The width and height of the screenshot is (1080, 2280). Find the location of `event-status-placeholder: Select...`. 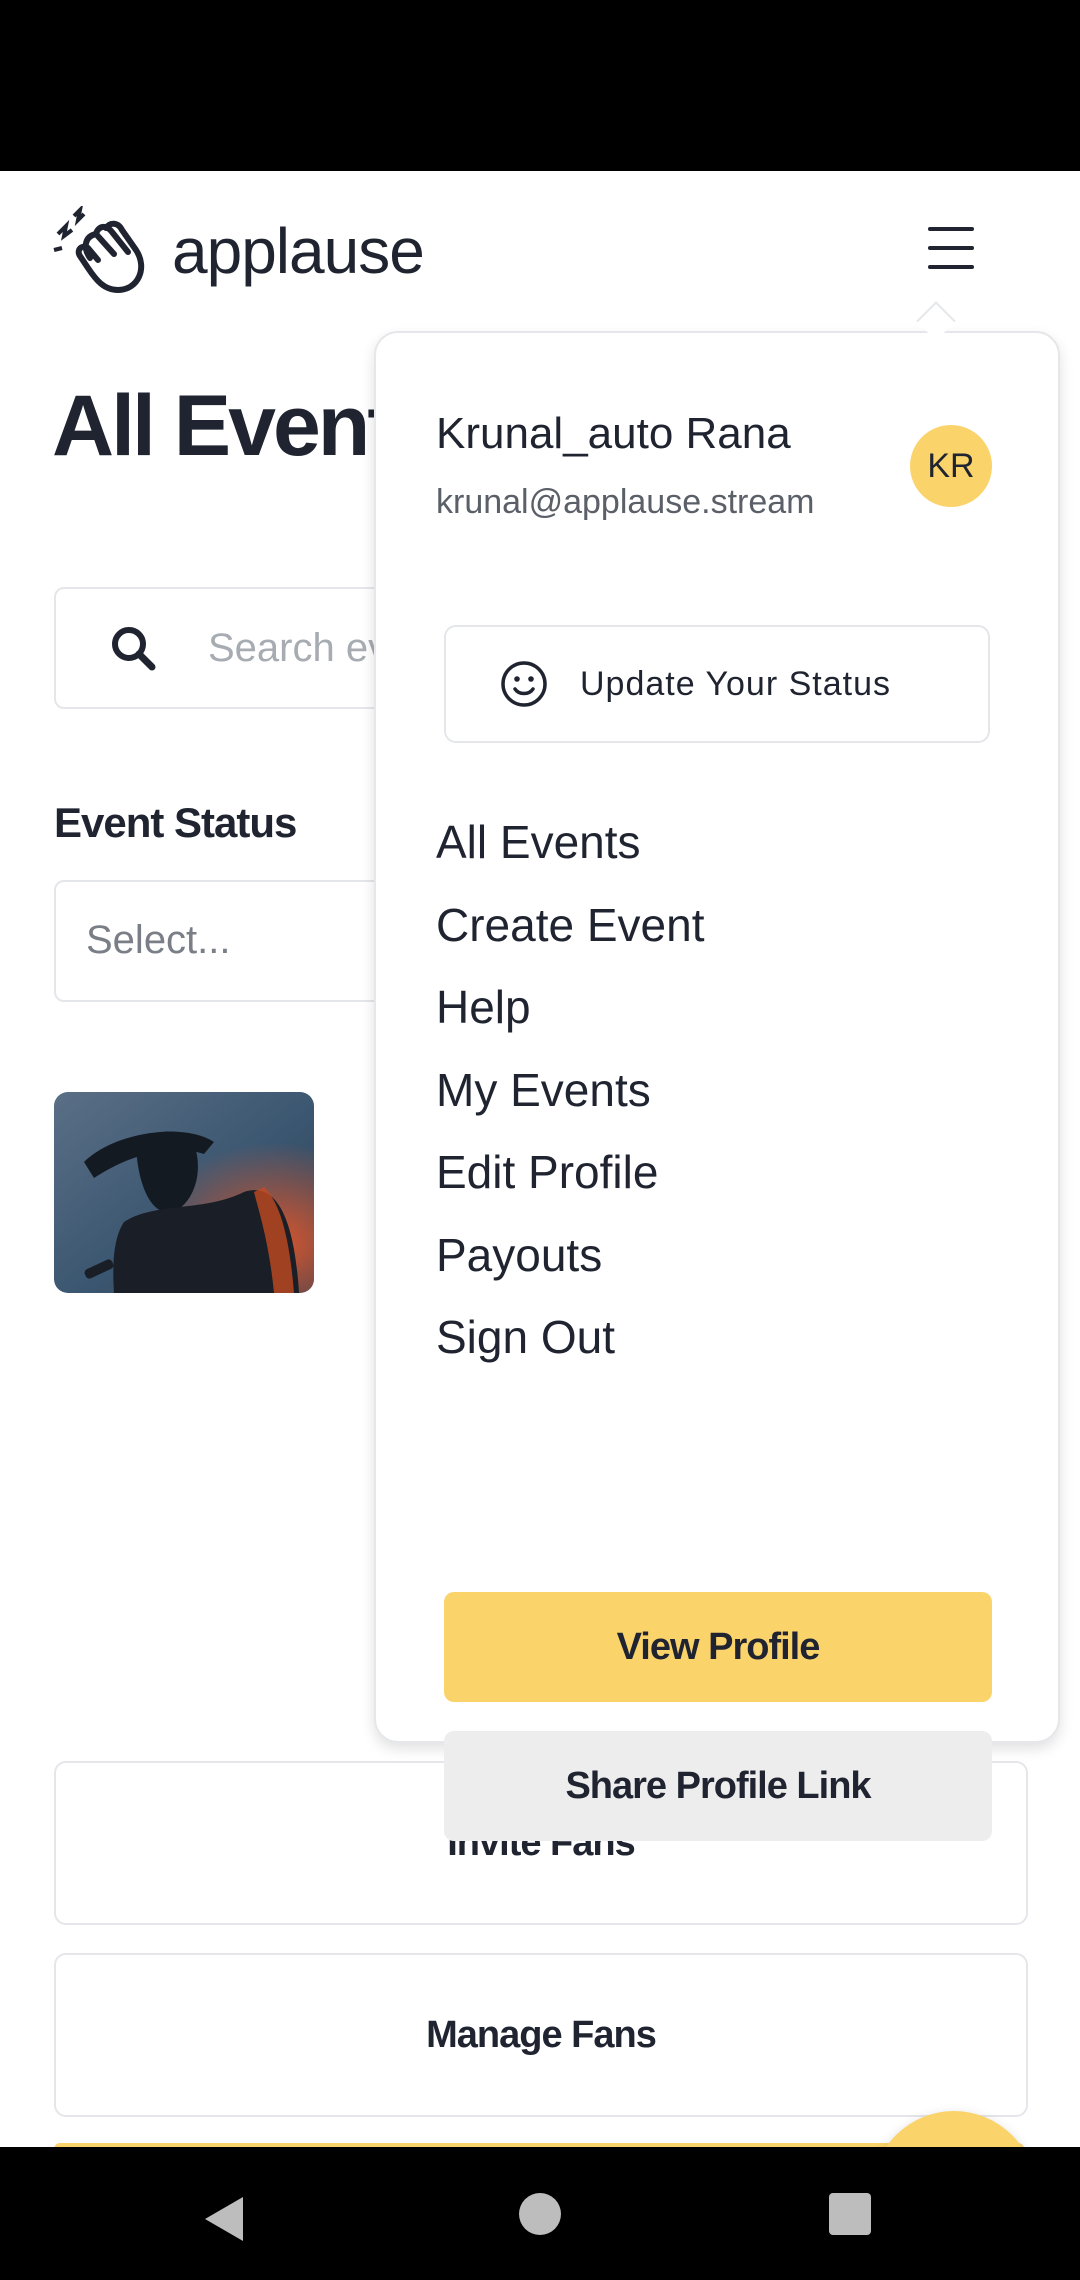

event-status-placeholder: Select... is located at coordinates (158, 940).